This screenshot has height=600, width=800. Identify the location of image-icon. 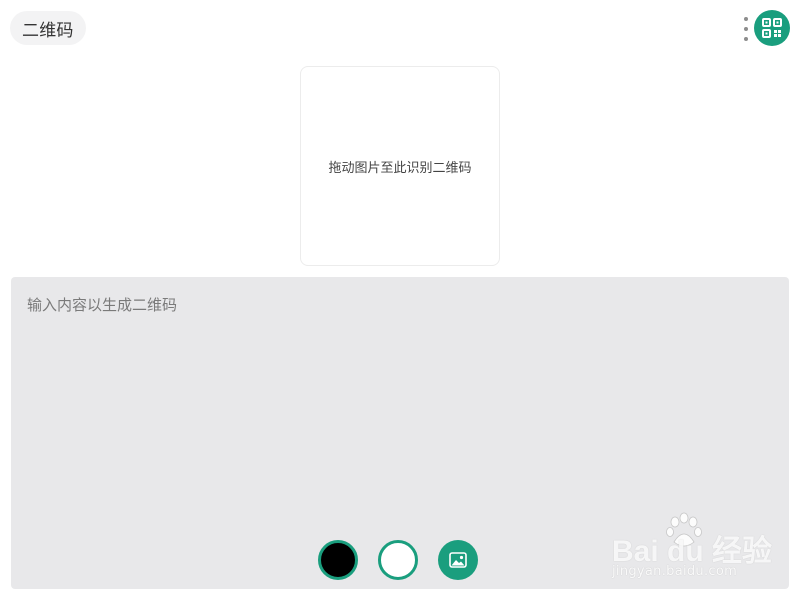
(458, 560).